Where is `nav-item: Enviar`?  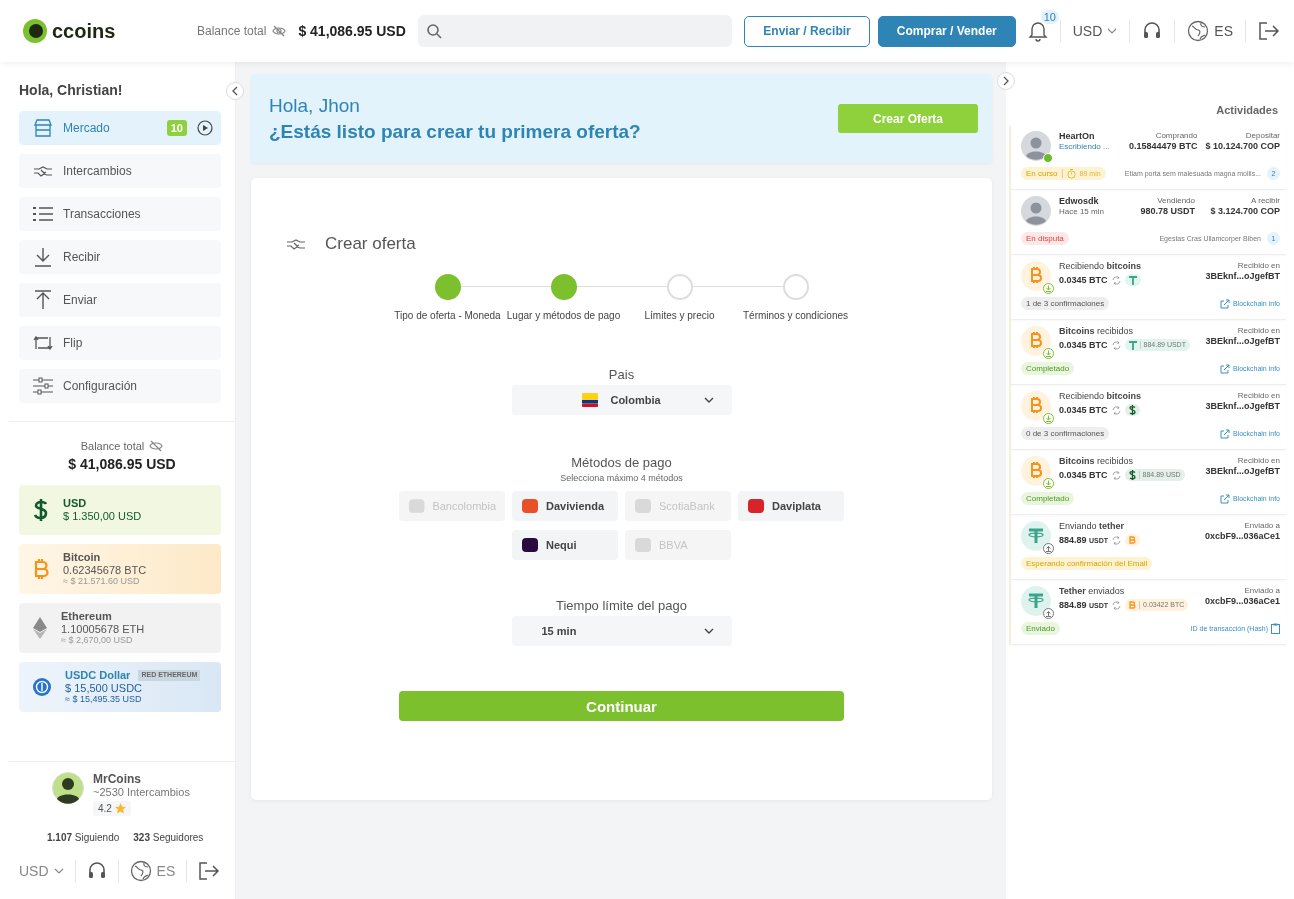 nav-item: Enviar is located at coordinates (120, 300).